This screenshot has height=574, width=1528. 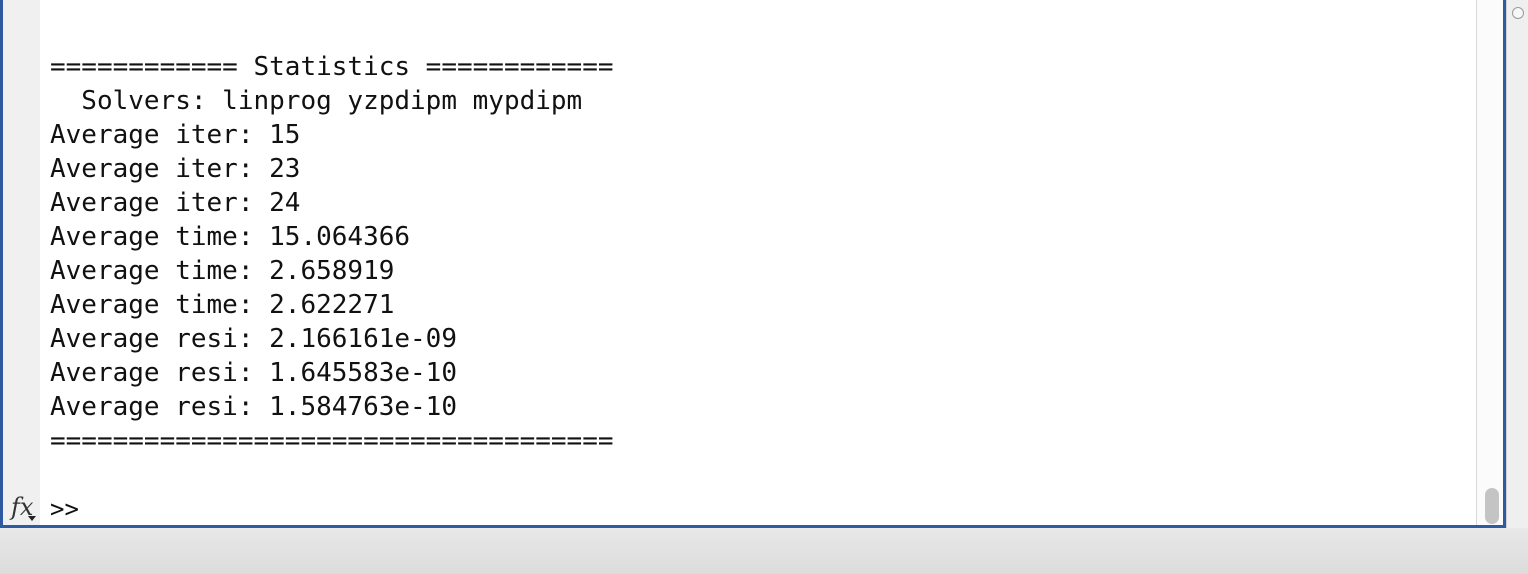 I want to click on console-gutter: fx, so click(x=21, y=262).